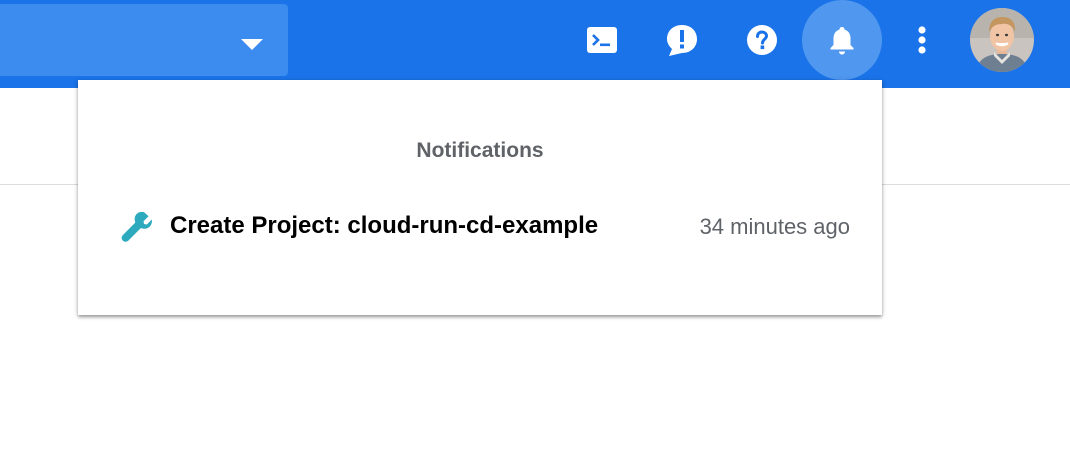 The image size is (1070, 468). I want to click on bell-icon, so click(842, 40).